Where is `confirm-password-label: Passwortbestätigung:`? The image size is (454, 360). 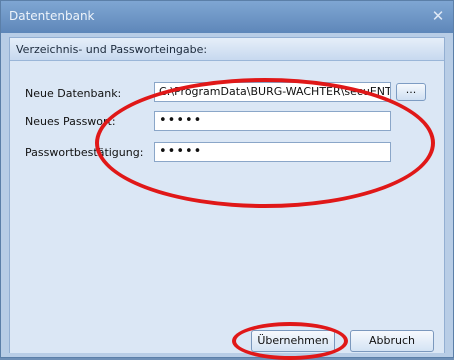
confirm-password-label: Passwortbestätigung: is located at coordinates (84, 152).